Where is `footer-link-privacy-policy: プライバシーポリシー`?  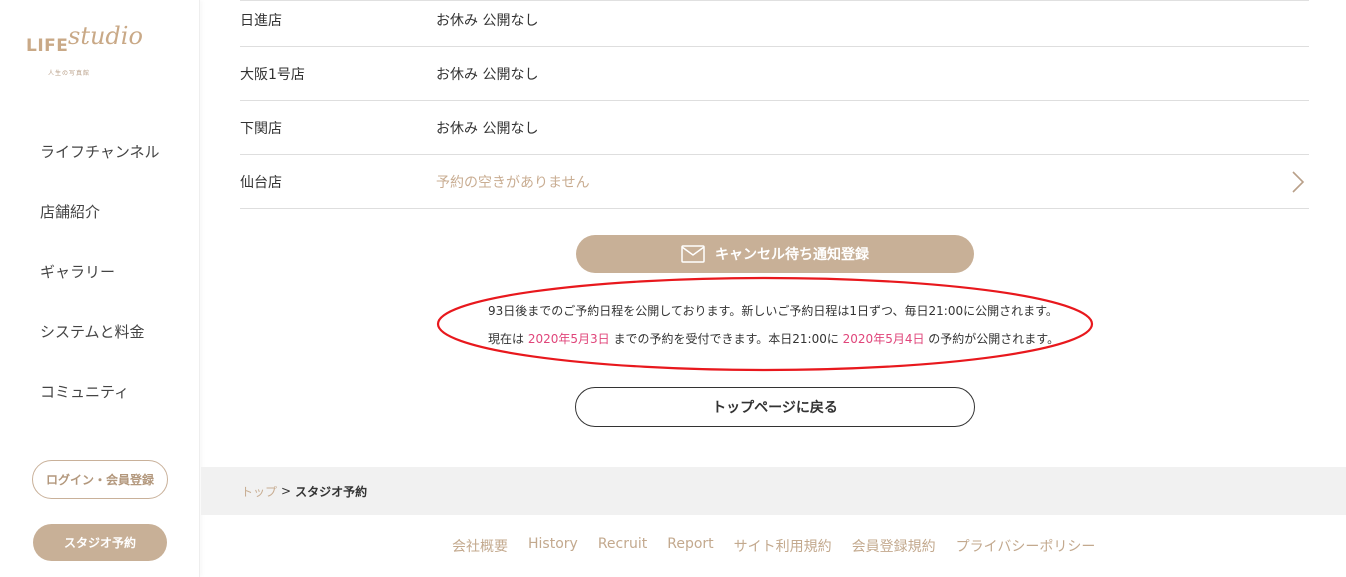
footer-link-privacy-policy: プライバシーポリシー is located at coordinates (1026, 546).